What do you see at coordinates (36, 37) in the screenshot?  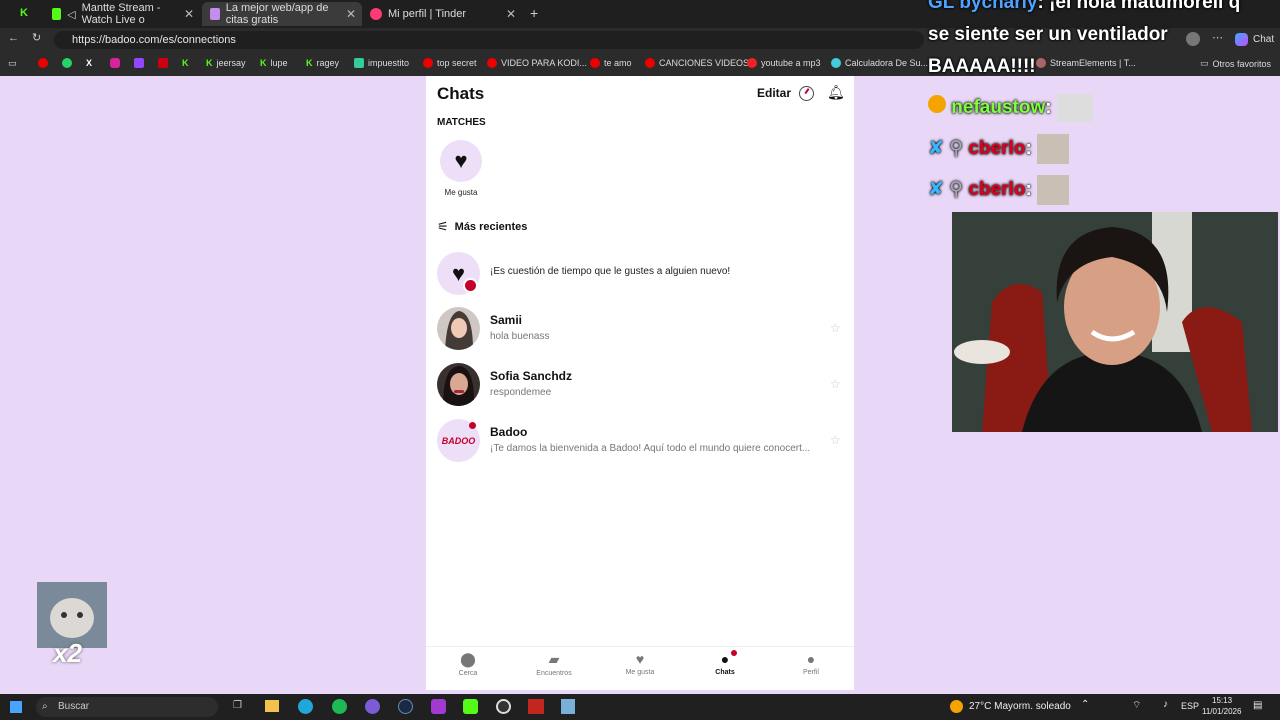 I see `reload-icon: ↻` at bounding box center [36, 37].